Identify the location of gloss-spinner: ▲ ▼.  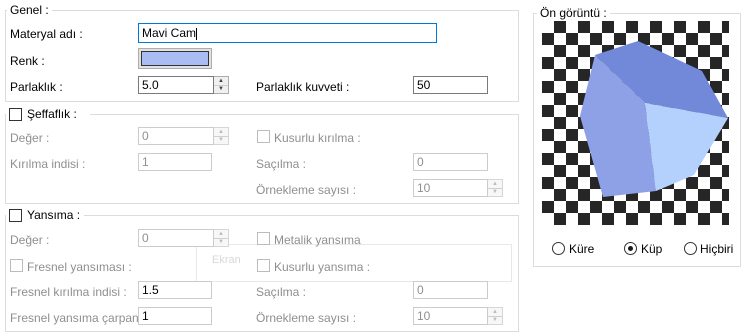
(221, 85).